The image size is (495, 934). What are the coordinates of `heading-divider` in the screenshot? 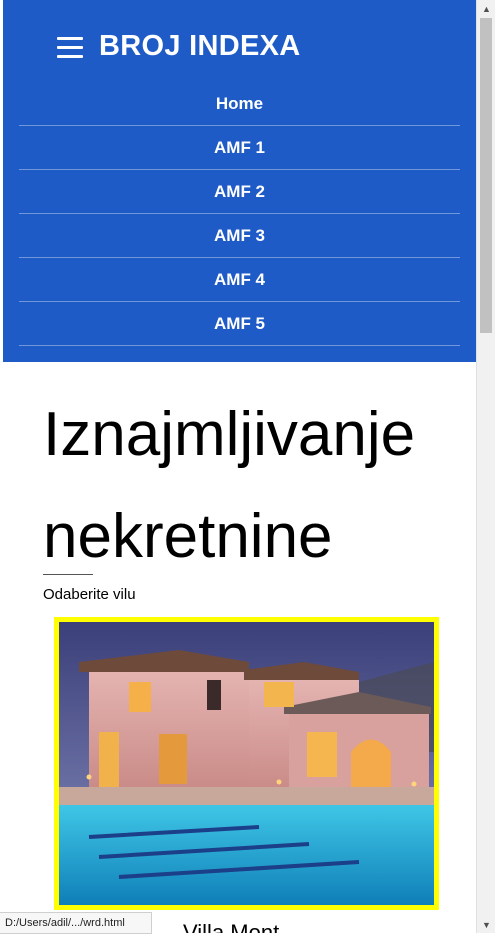 It's located at (68, 574).